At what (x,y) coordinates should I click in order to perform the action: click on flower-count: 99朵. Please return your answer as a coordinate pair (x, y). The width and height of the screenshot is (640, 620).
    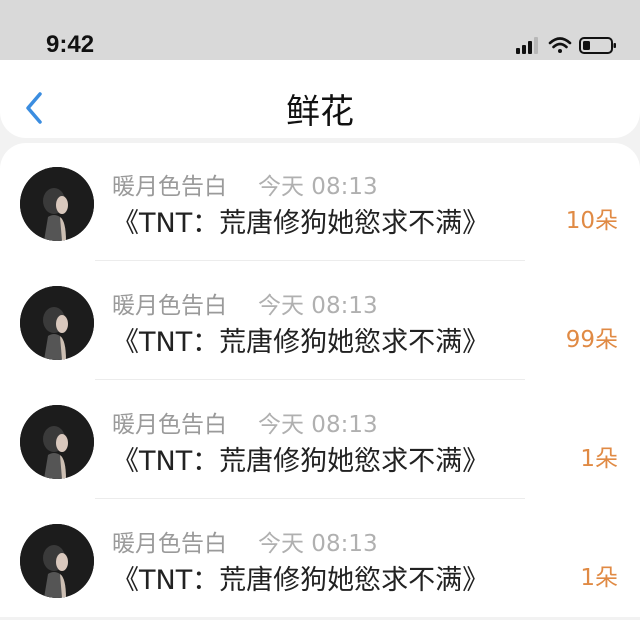
    Looking at the image, I should click on (591, 340).